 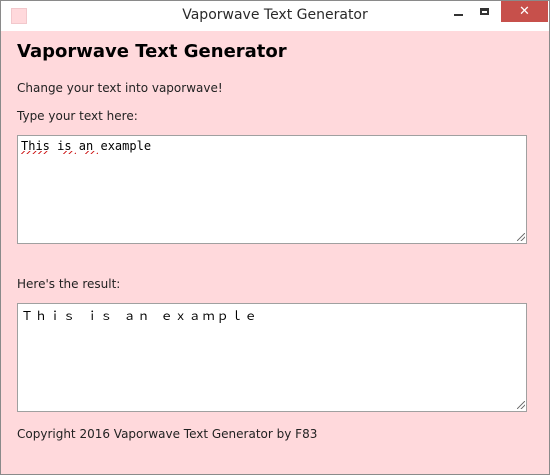 I want to click on result-label: Here's the result:, so click(x=69, y=284).